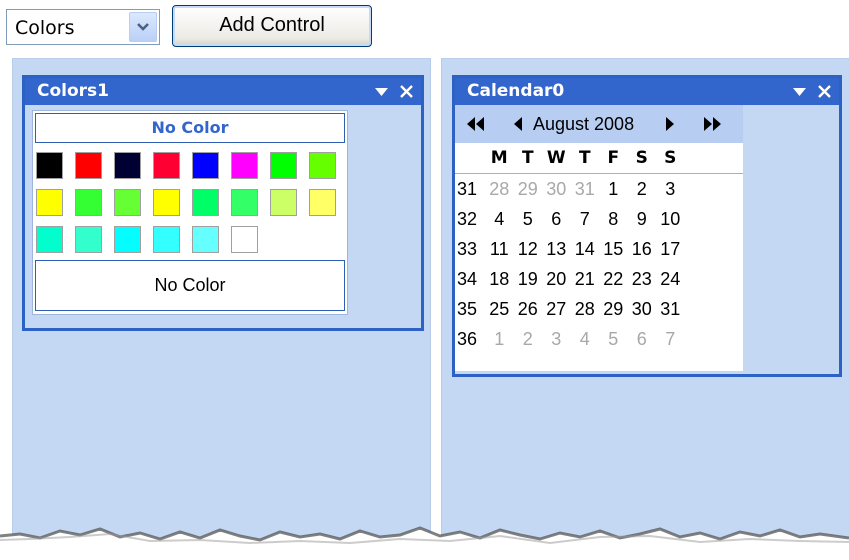 This screenshot has height=560, width=849. I want to click on calendar-day: 8, so click(613, 219).